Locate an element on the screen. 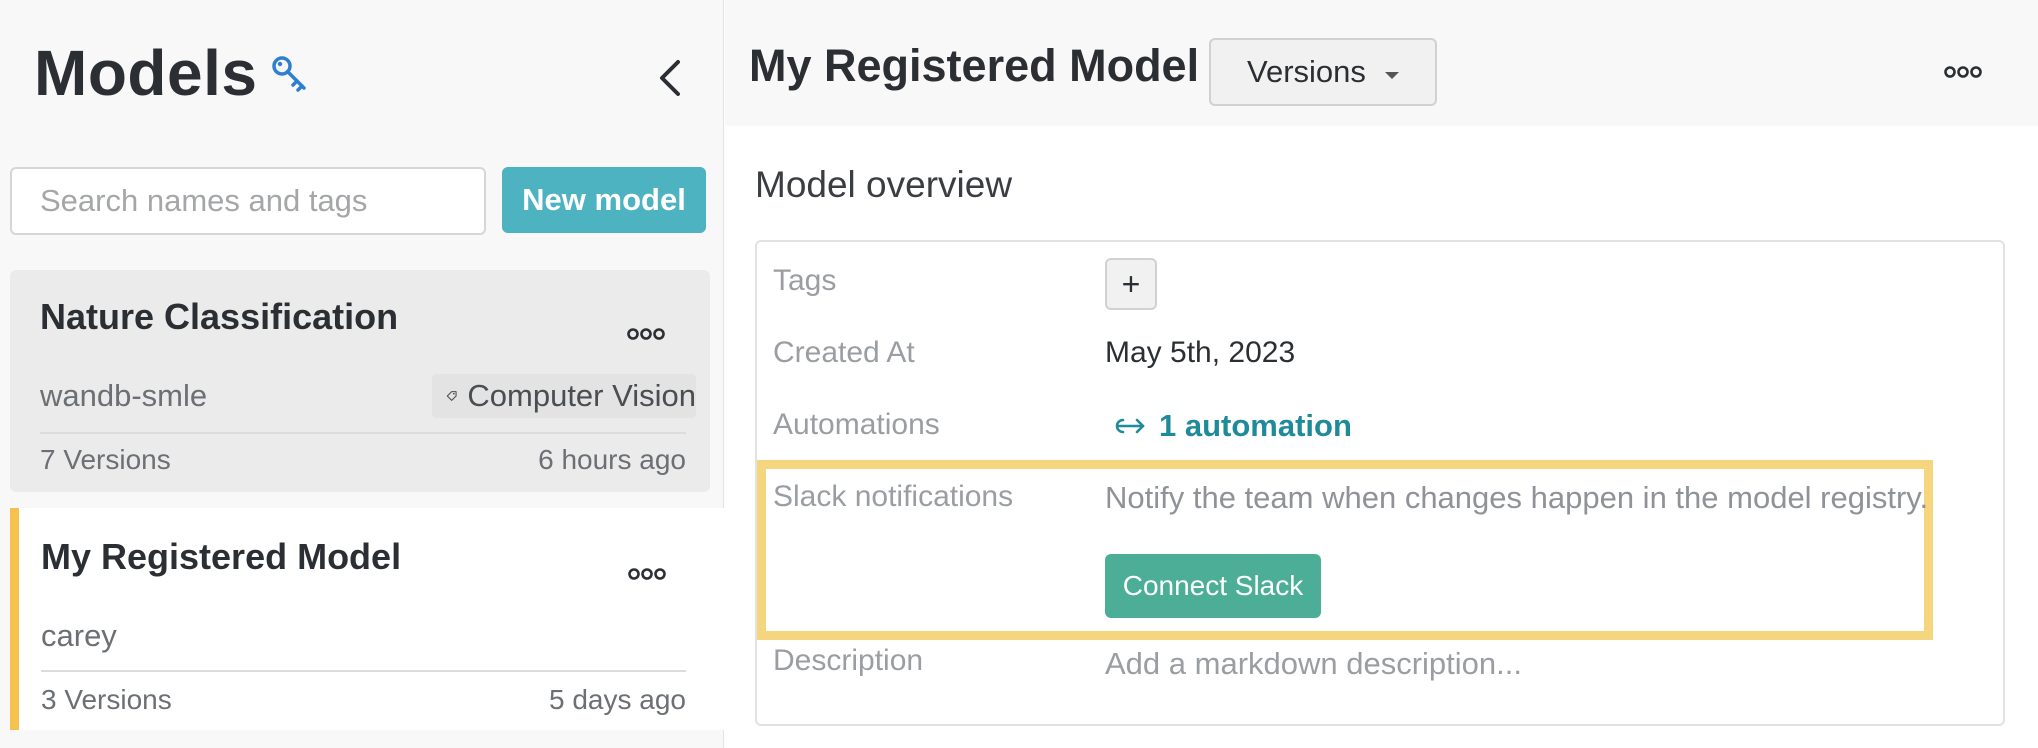  connect-slack-button: Connect Slack is located at coordinates (1213, 586).